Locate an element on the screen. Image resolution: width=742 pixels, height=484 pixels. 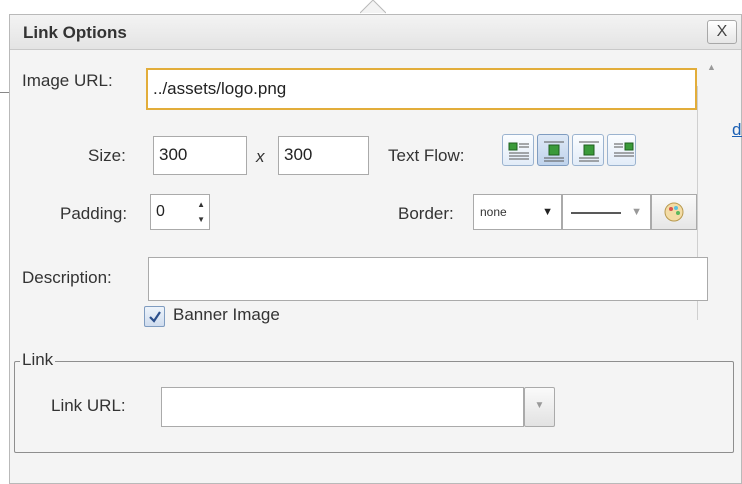
size-label: Size: is located at coordinates (107, 155).